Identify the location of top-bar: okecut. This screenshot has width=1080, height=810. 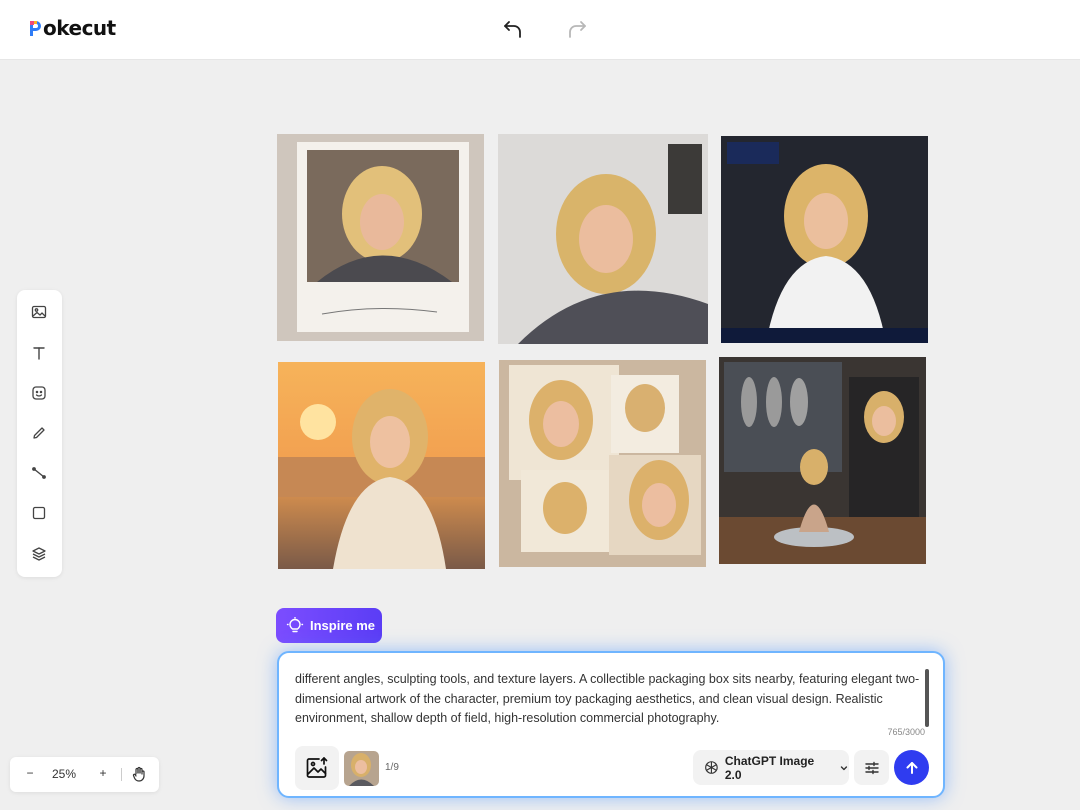
(540, 30).